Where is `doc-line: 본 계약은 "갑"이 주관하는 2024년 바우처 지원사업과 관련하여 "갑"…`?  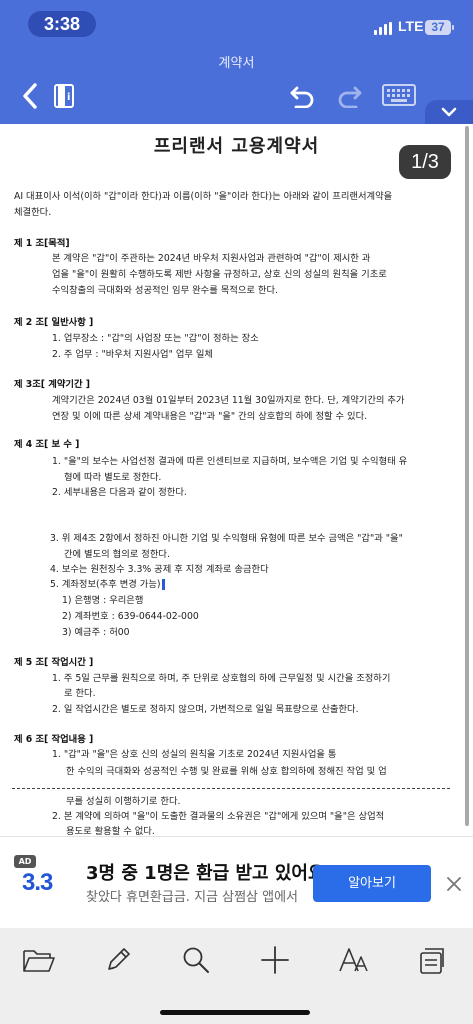
doc-line: 본 계약은 "갑"이 주관하는 2024년 바우처 지원사업과 관련하여 "갑"… is located at coordinates (211, 258).